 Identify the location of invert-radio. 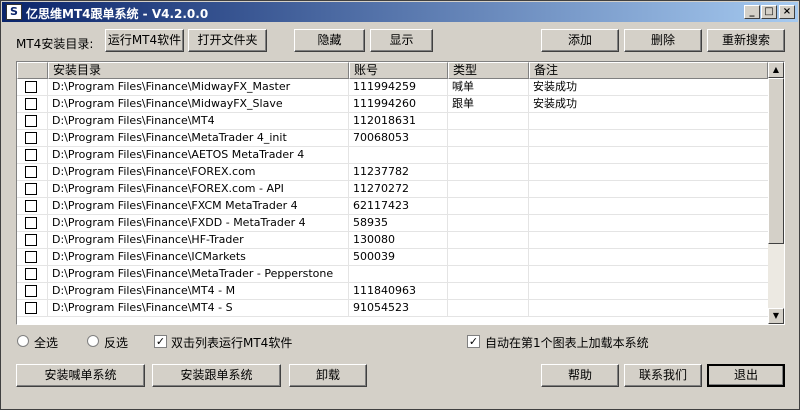
(93, 341).